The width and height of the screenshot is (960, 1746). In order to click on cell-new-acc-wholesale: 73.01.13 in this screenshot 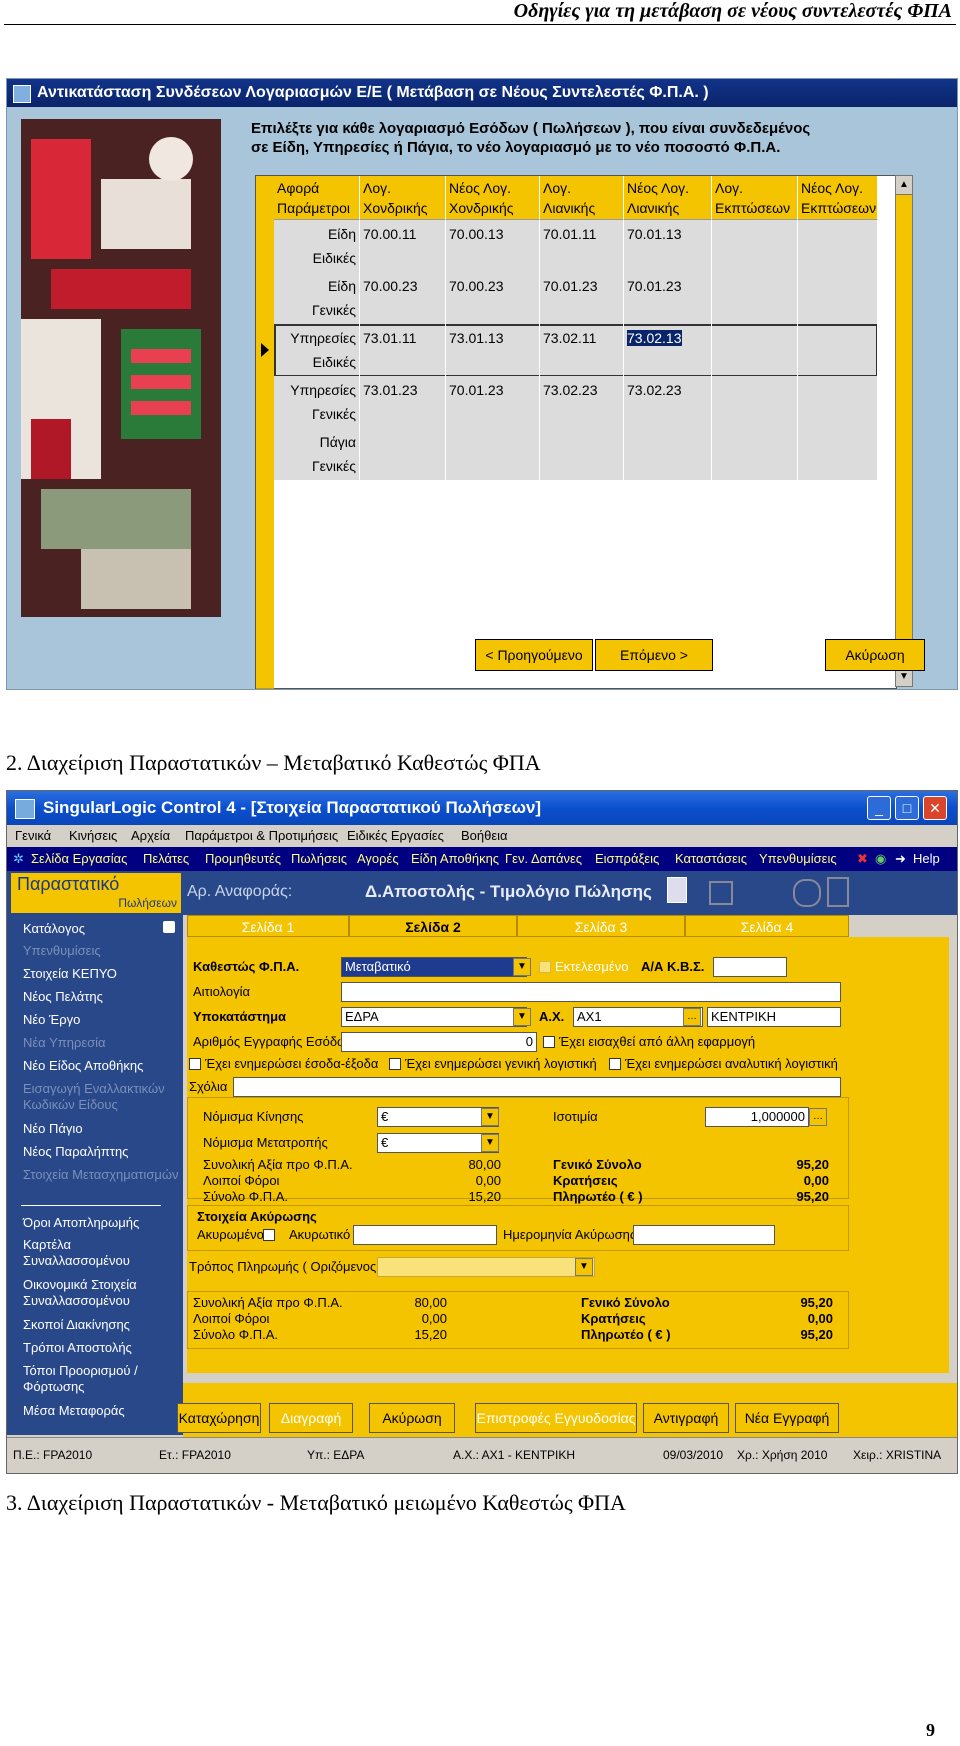, I will do `click(493, 350)`.